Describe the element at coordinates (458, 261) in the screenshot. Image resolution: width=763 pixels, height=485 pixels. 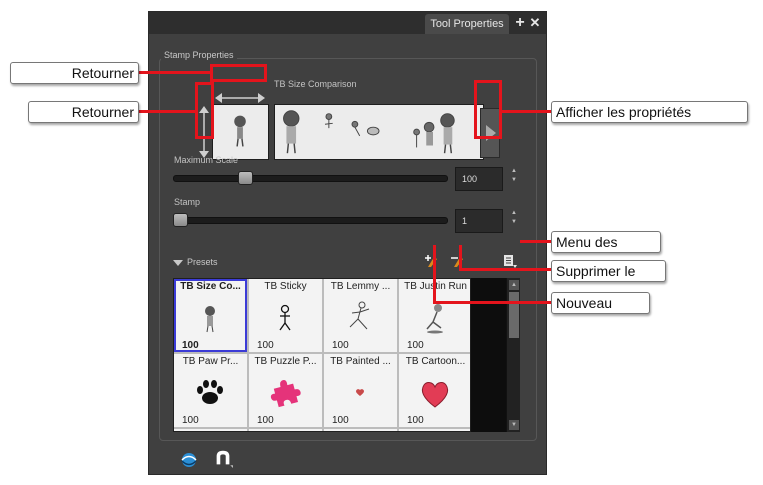
I see `delete-preset-icon` at that location.